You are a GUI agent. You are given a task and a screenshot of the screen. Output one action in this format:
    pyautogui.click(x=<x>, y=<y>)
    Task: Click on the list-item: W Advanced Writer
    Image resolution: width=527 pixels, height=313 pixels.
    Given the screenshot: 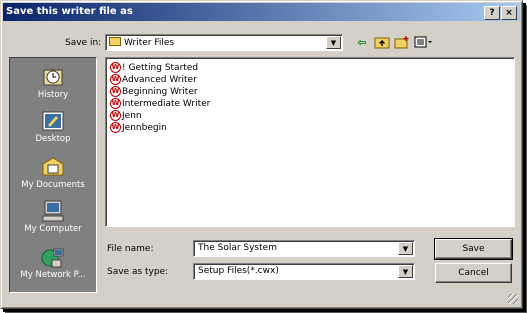 What is the action you would take?
    pyautogui.click(x=153, y=80)
    